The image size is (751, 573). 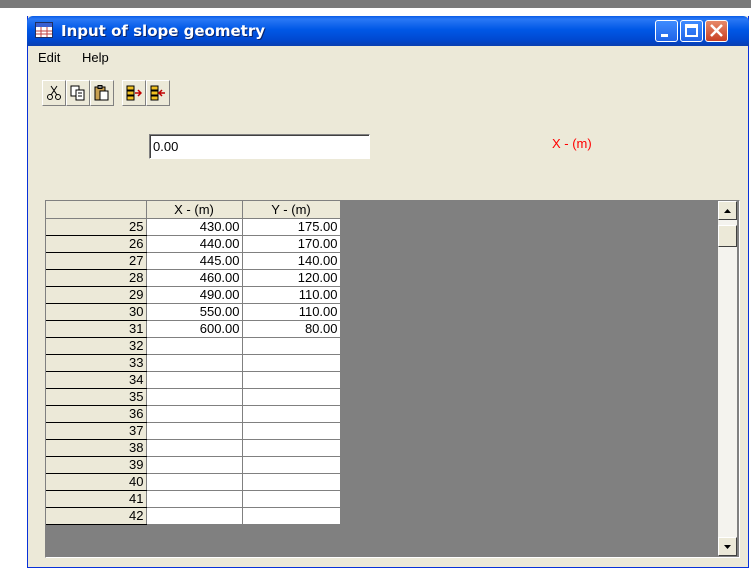 I want to click on cut-icon, so click(x=54, y=92).